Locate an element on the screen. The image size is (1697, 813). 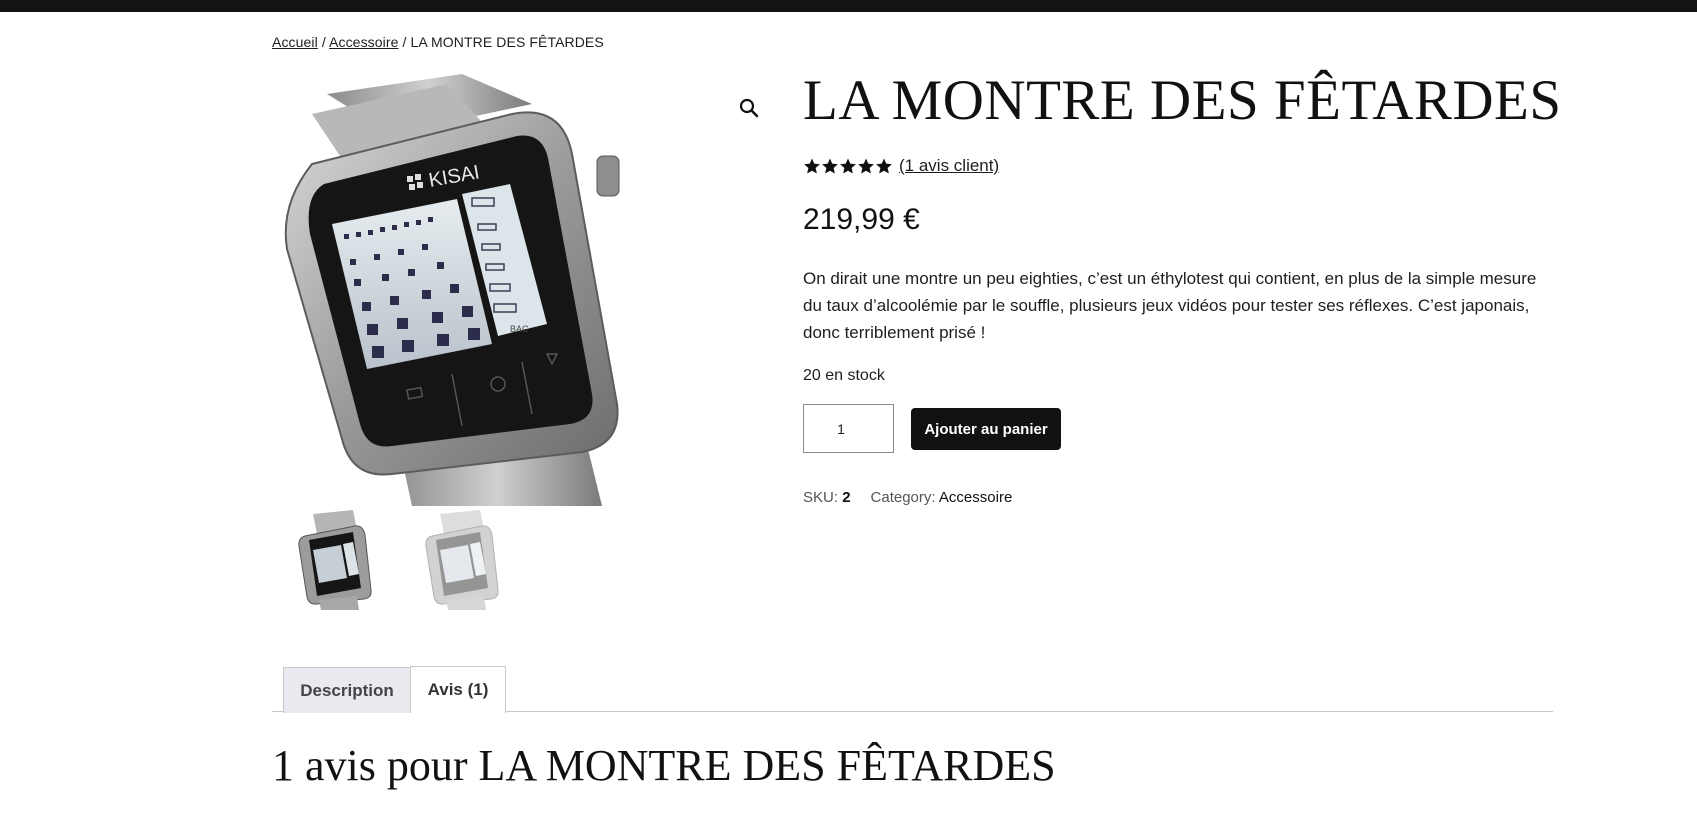
sku-value: 2 is located at coordinates (846, 497).